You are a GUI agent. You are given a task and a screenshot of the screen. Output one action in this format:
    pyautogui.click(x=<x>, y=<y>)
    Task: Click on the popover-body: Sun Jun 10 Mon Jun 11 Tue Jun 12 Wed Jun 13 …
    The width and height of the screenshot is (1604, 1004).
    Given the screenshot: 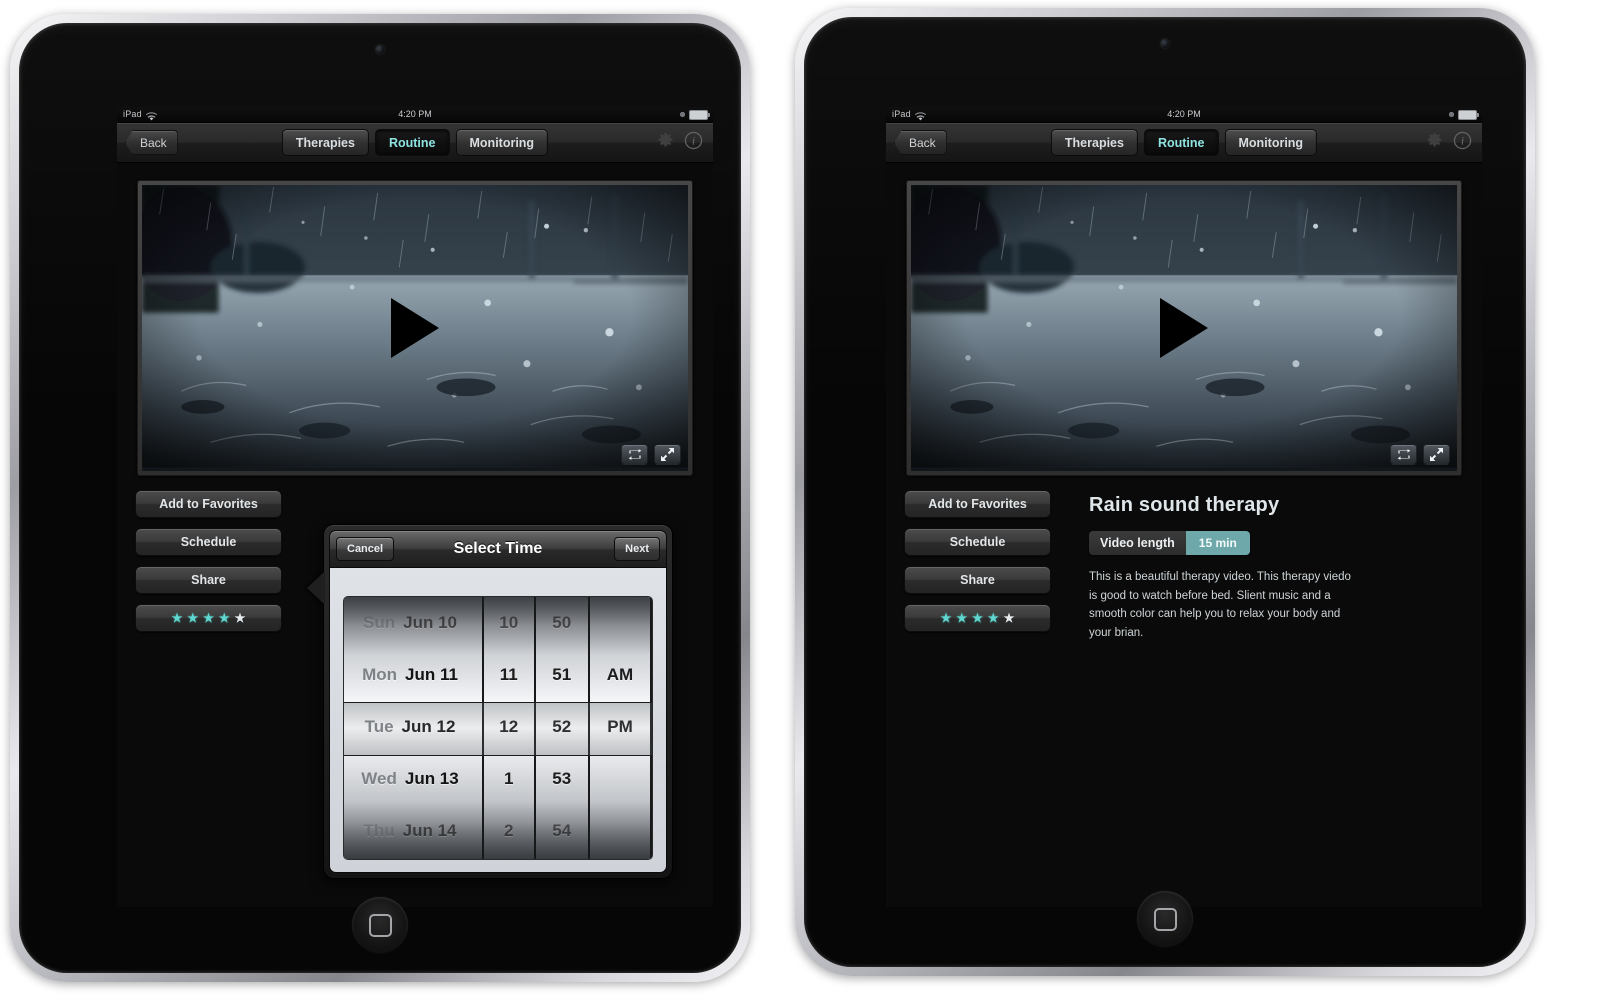 What is the action you would take?
    pyautogui.click(x=498, y=720)
    